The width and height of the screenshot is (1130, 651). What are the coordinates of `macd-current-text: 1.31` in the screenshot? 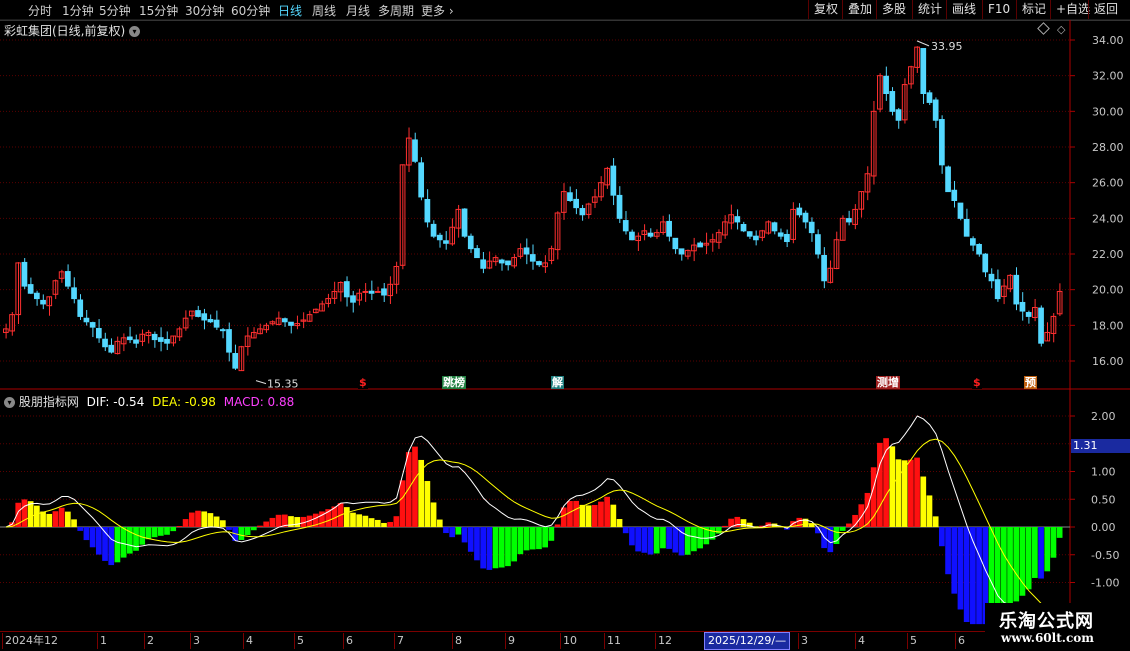 It's located at (1085, 445).